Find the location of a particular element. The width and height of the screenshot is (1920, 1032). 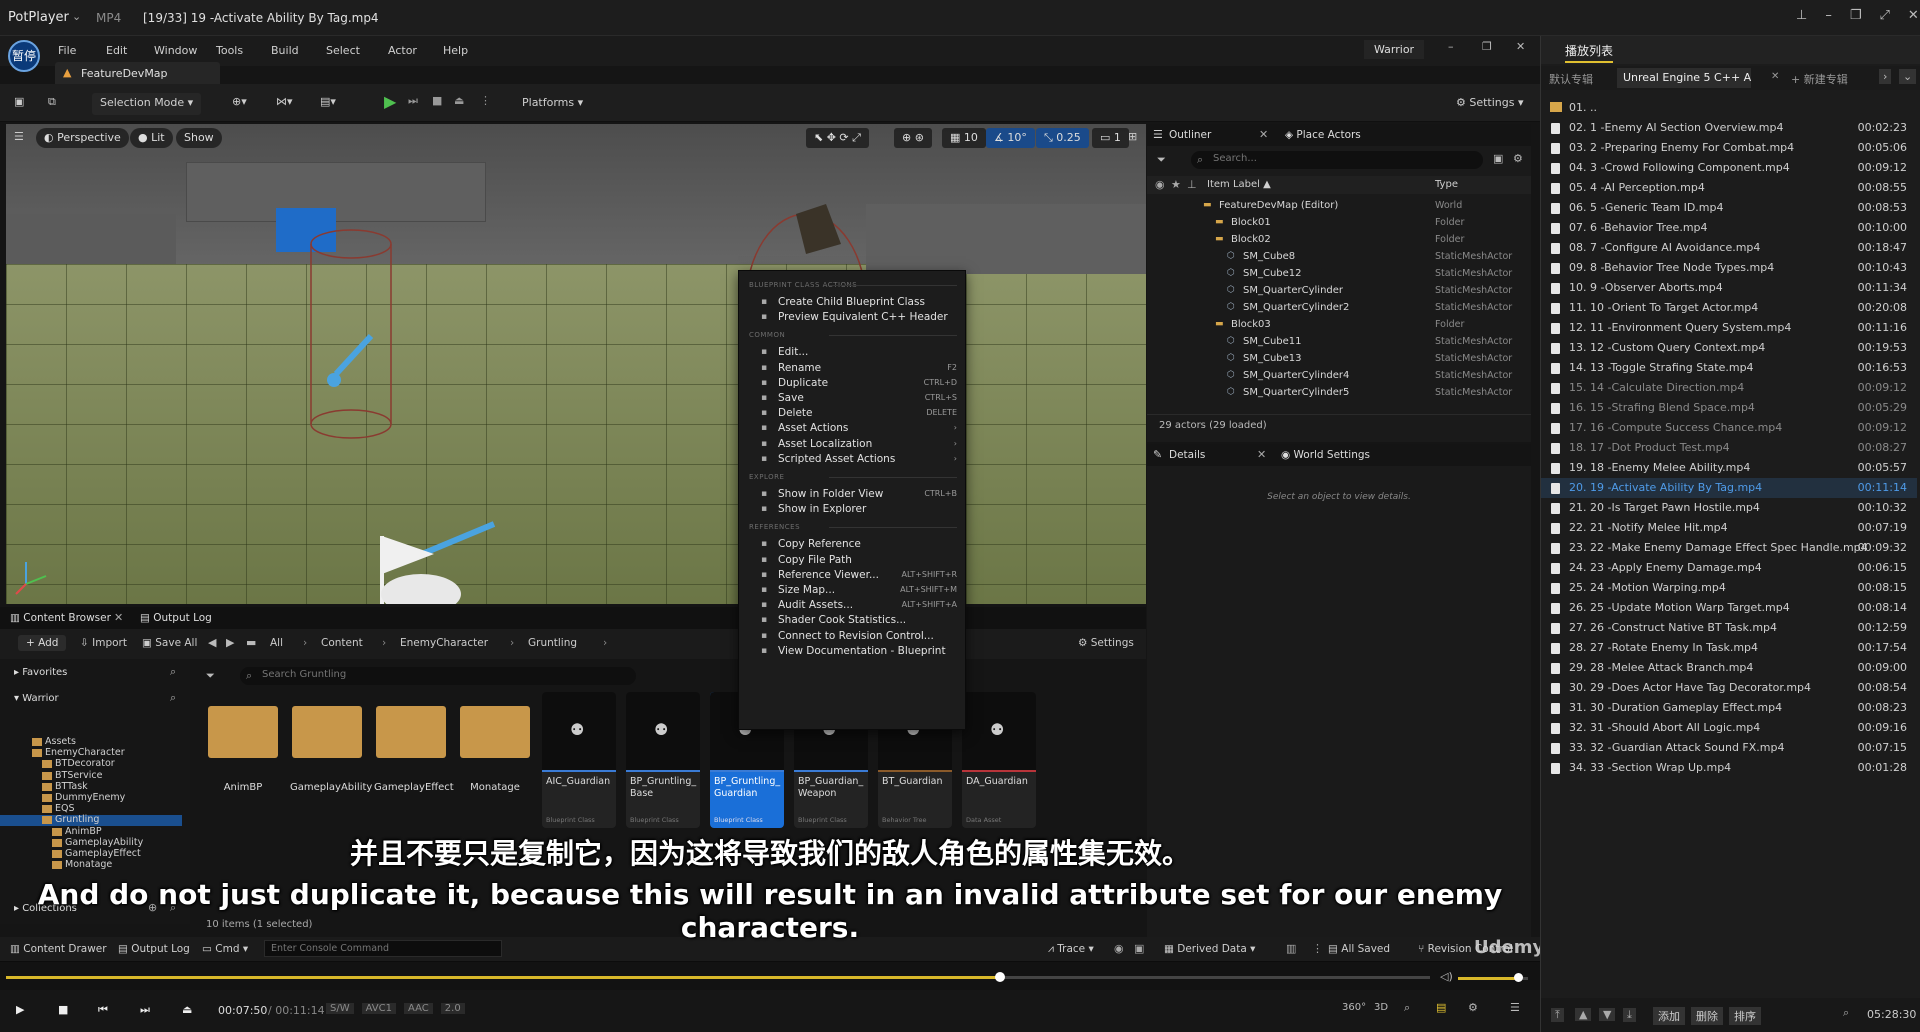

menu-item-edit: Edit is located at coordinates (116, 50).